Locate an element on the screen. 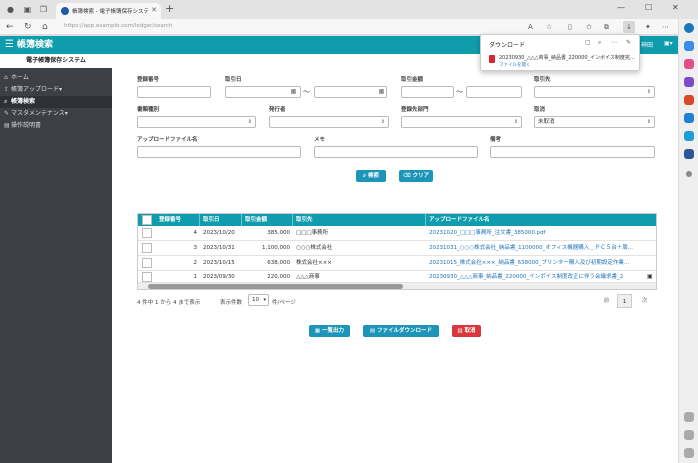  search-icon: ⌕ is located at coordinates (599, 43).